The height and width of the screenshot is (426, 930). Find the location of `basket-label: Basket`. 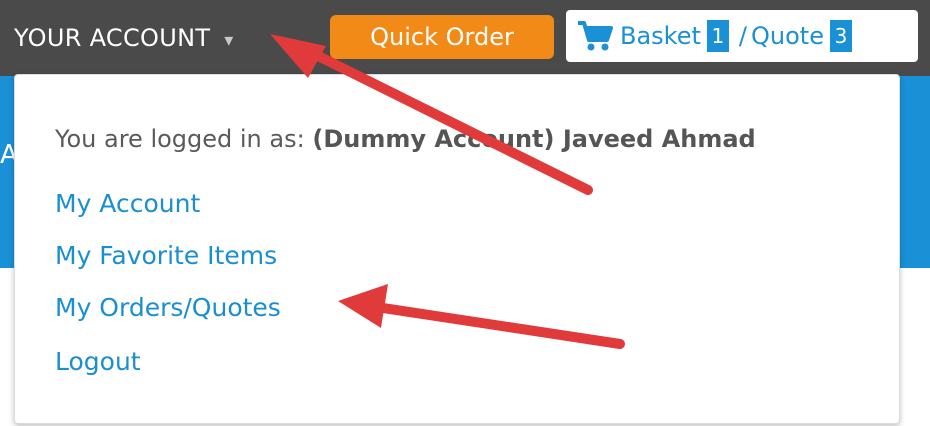

basket-label: Basket is located at coordinates (660, 36).